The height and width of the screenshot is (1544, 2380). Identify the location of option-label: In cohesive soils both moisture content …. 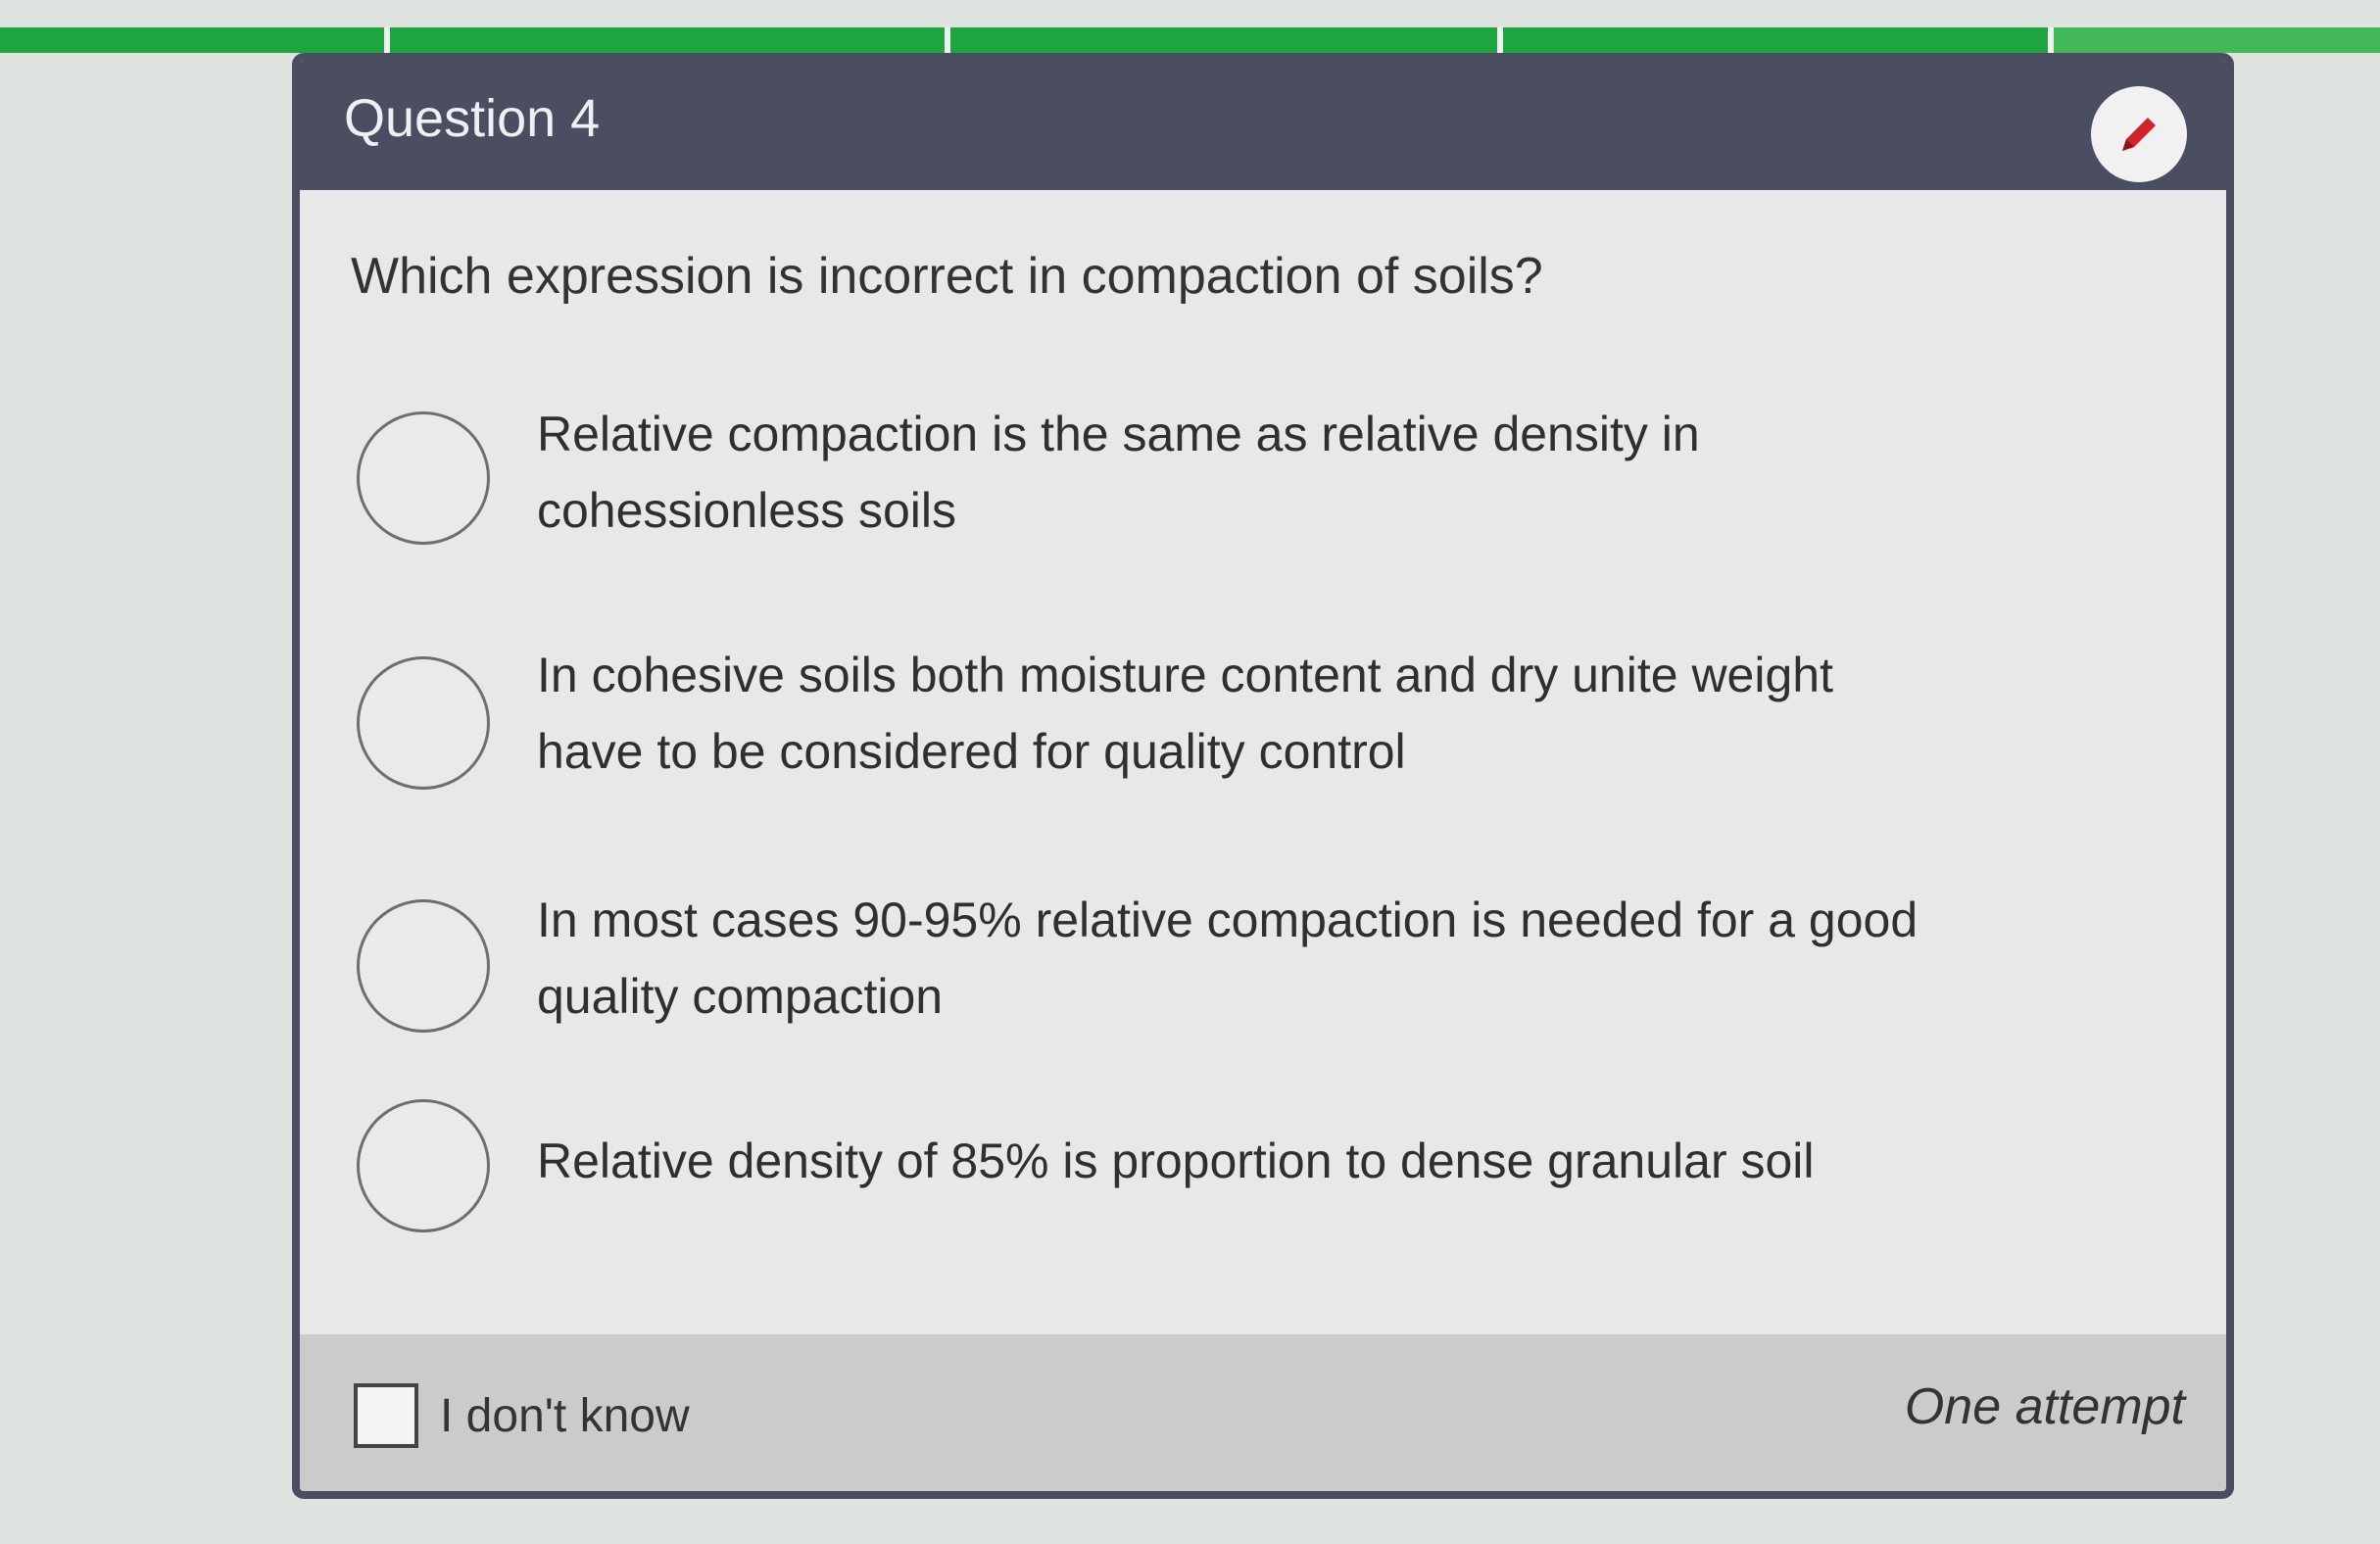
(1311, 714).